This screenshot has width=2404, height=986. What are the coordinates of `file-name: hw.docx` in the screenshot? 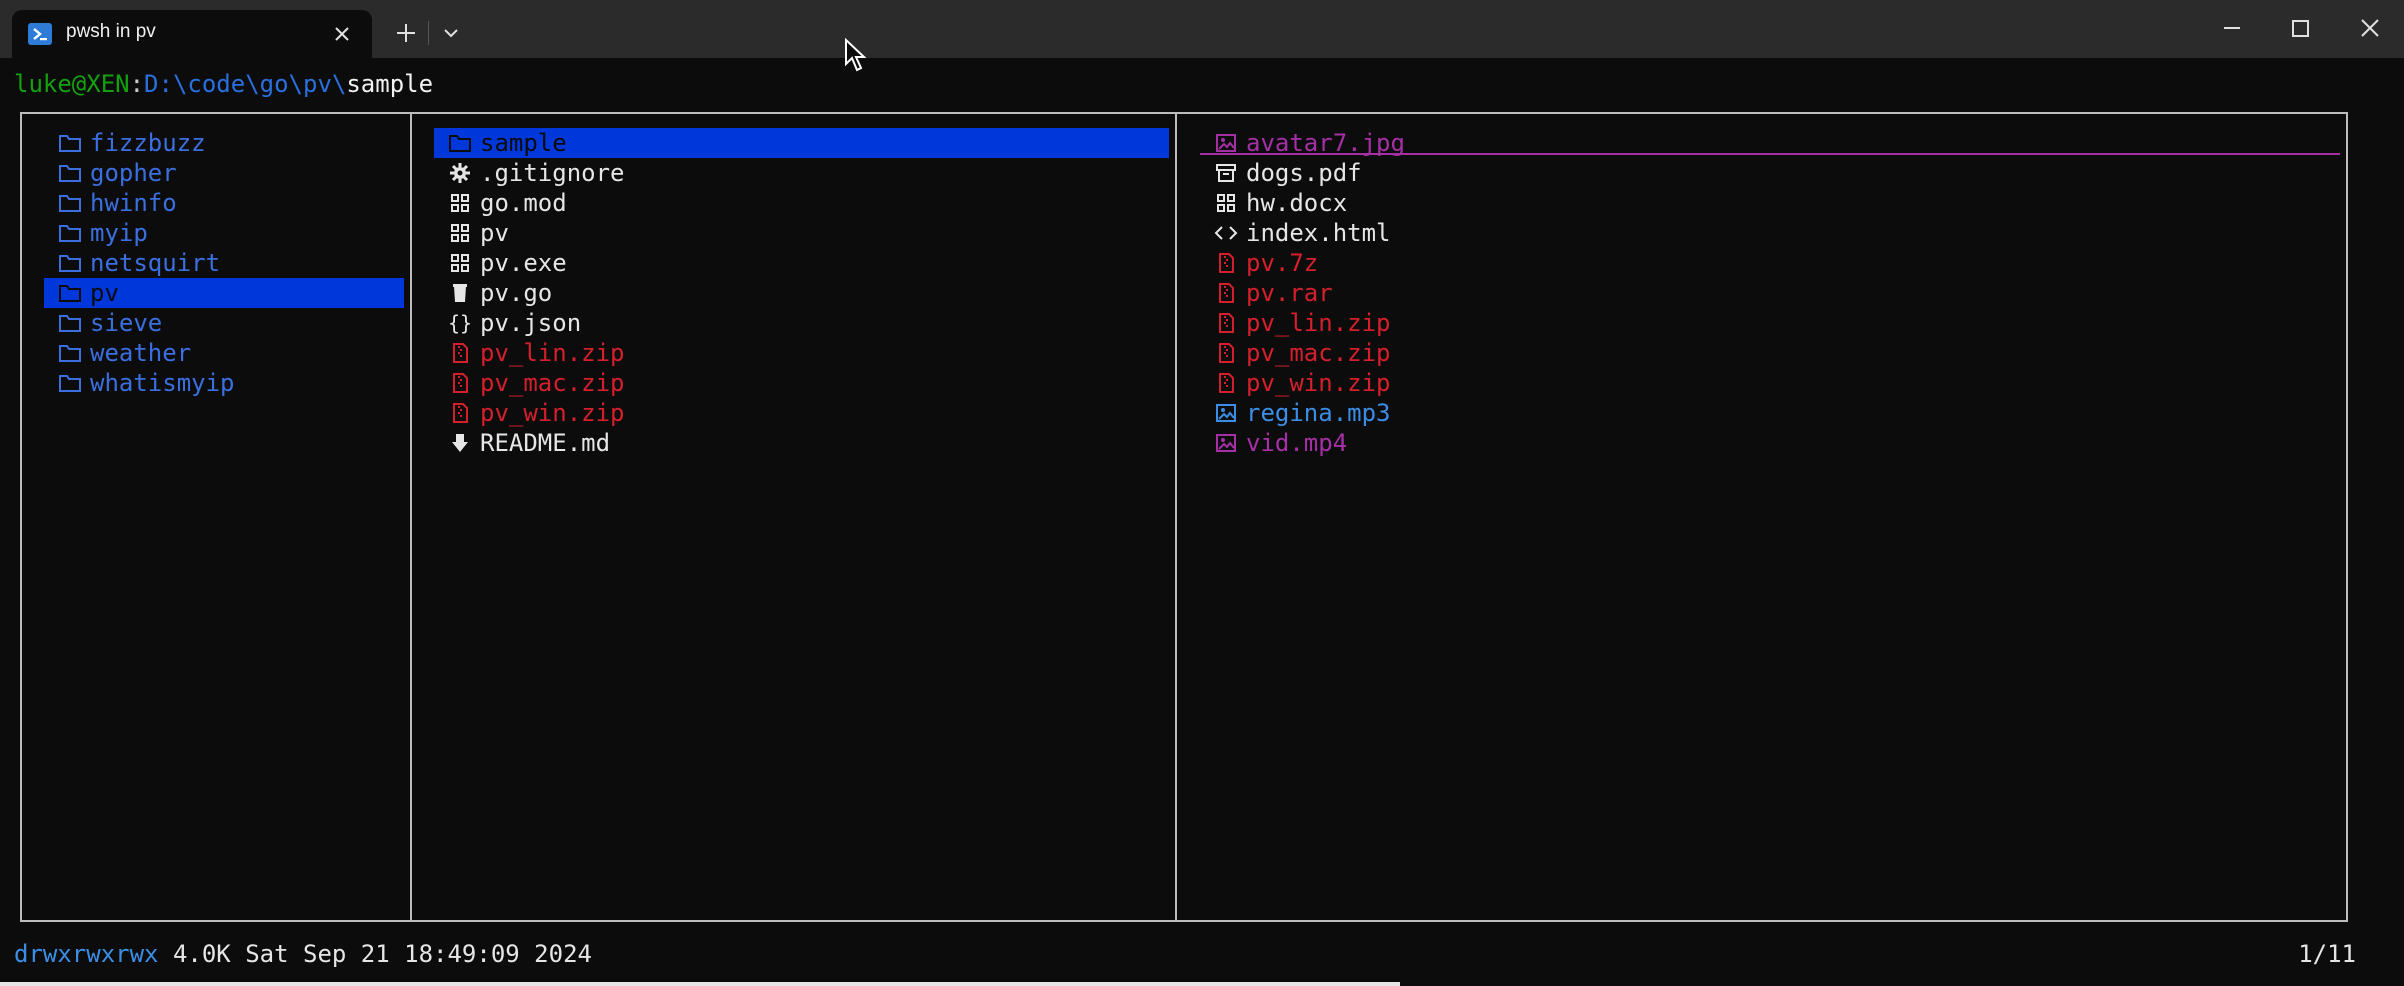 It's located at (1297, 203).